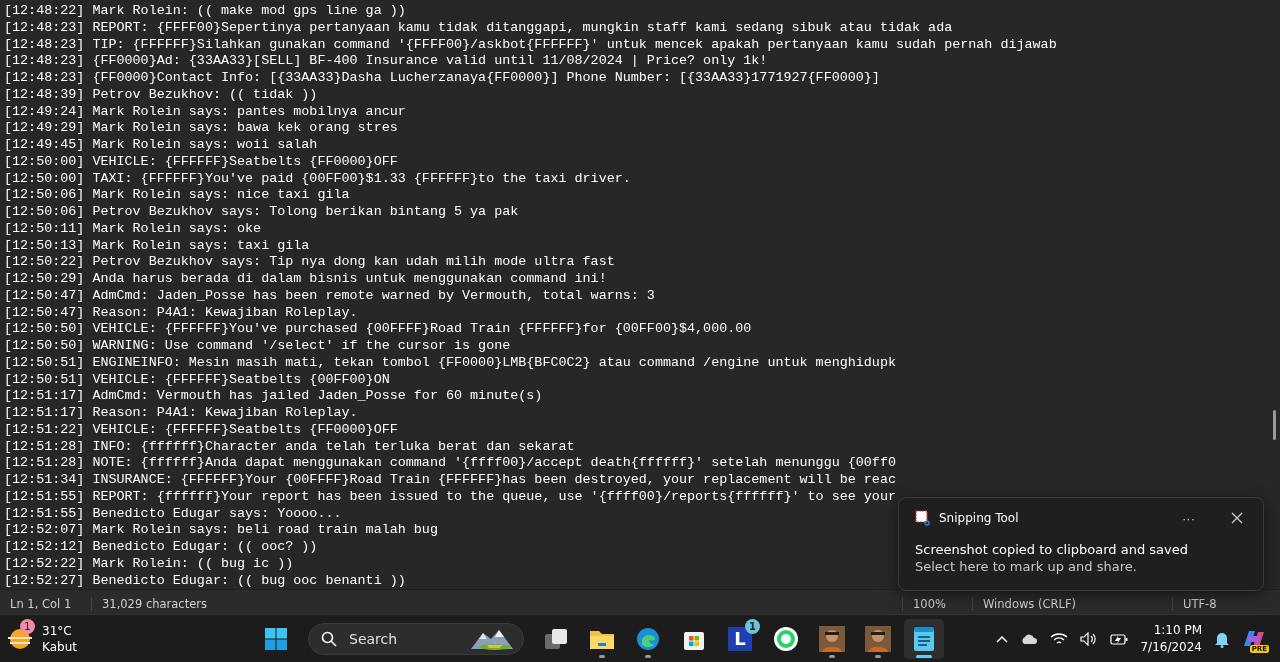 The width and height of the screenshot is (1280, 662). What do you see at coordinates (1072, 604) in the screenshot?
I see `line-ending: Windows (CRLF)` at bounding box center [1072, 604].